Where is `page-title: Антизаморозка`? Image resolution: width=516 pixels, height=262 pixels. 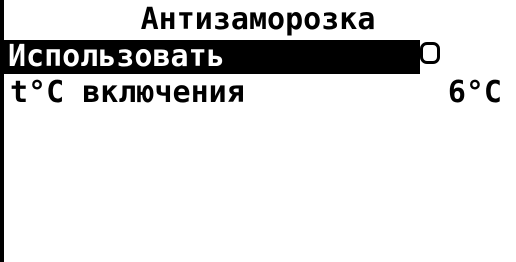
page-title: Антизаморозка is located at coordinates (258, 19).